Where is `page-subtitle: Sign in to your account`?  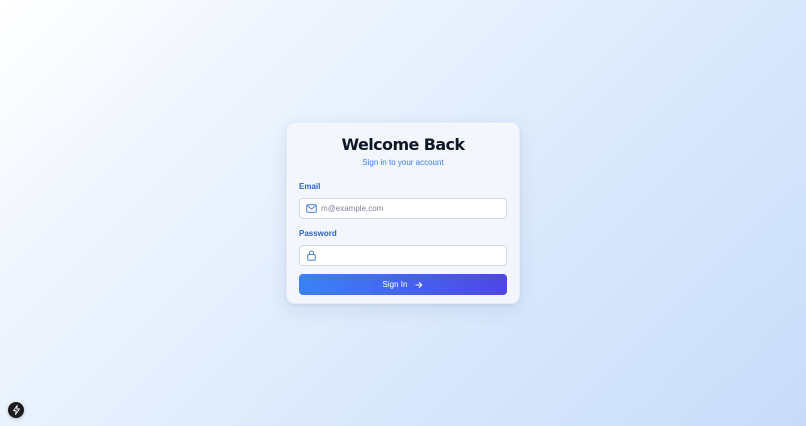 page-subtitle: Sign in to your account is located at coordinates (403, 162).